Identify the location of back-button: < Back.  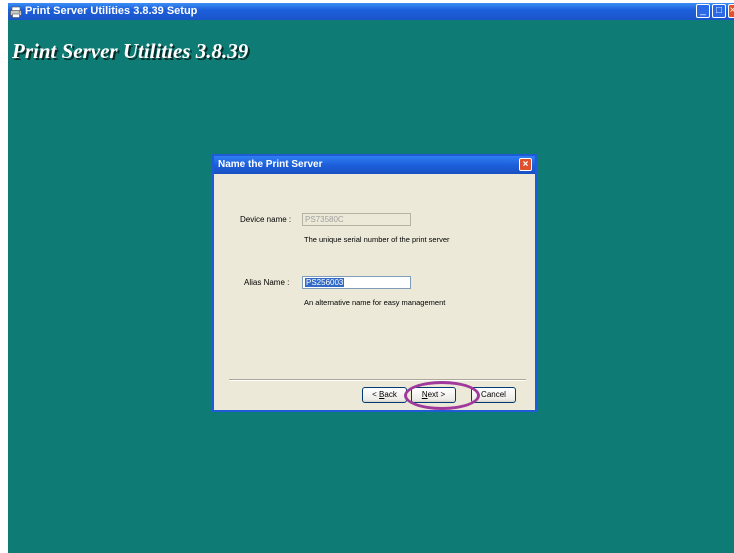
(384, 395).